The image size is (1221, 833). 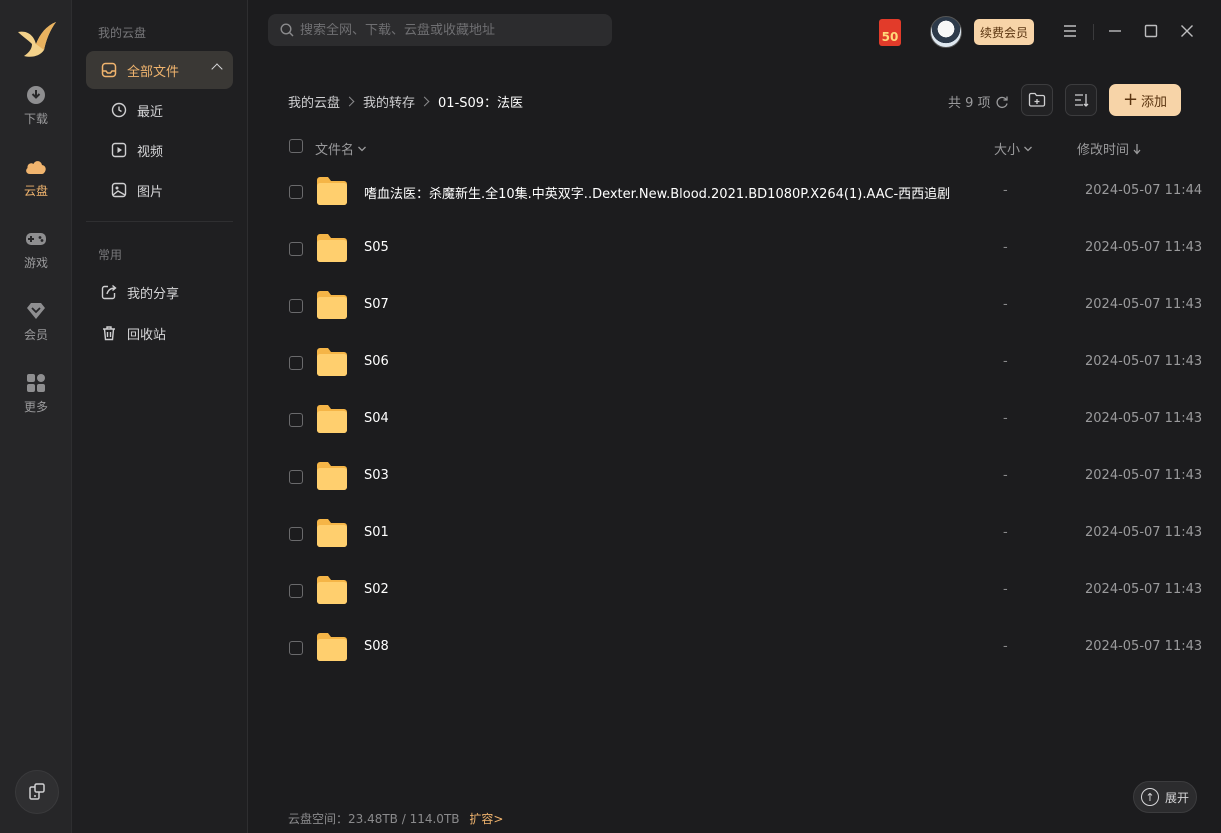 What do you see at coordinates (217, 69) in the screenshot?
I see `chevron-up-icon` at bounding box center [217, 69].